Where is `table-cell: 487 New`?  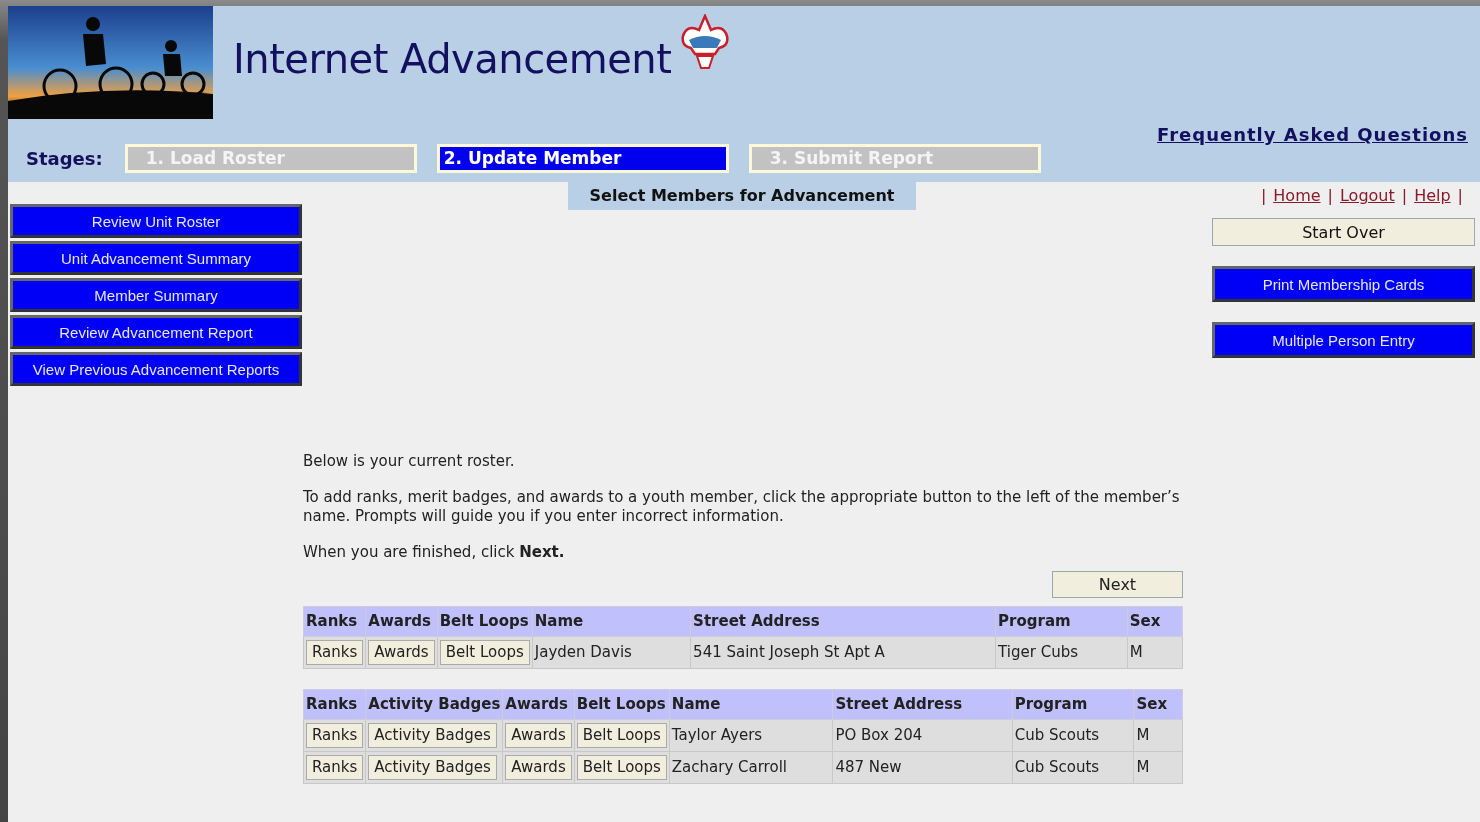 table-cell: 487 New is located at coordinates (922, 767).